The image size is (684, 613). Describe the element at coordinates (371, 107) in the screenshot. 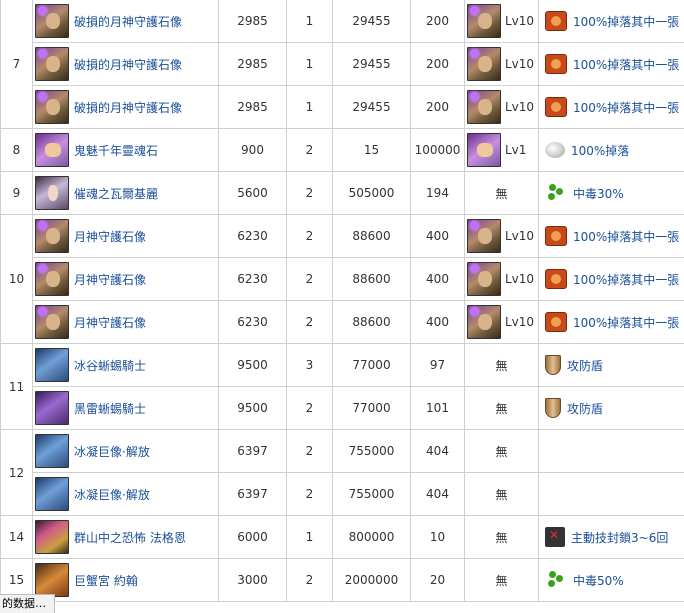

I see `exp-cell: 29455` at that location.